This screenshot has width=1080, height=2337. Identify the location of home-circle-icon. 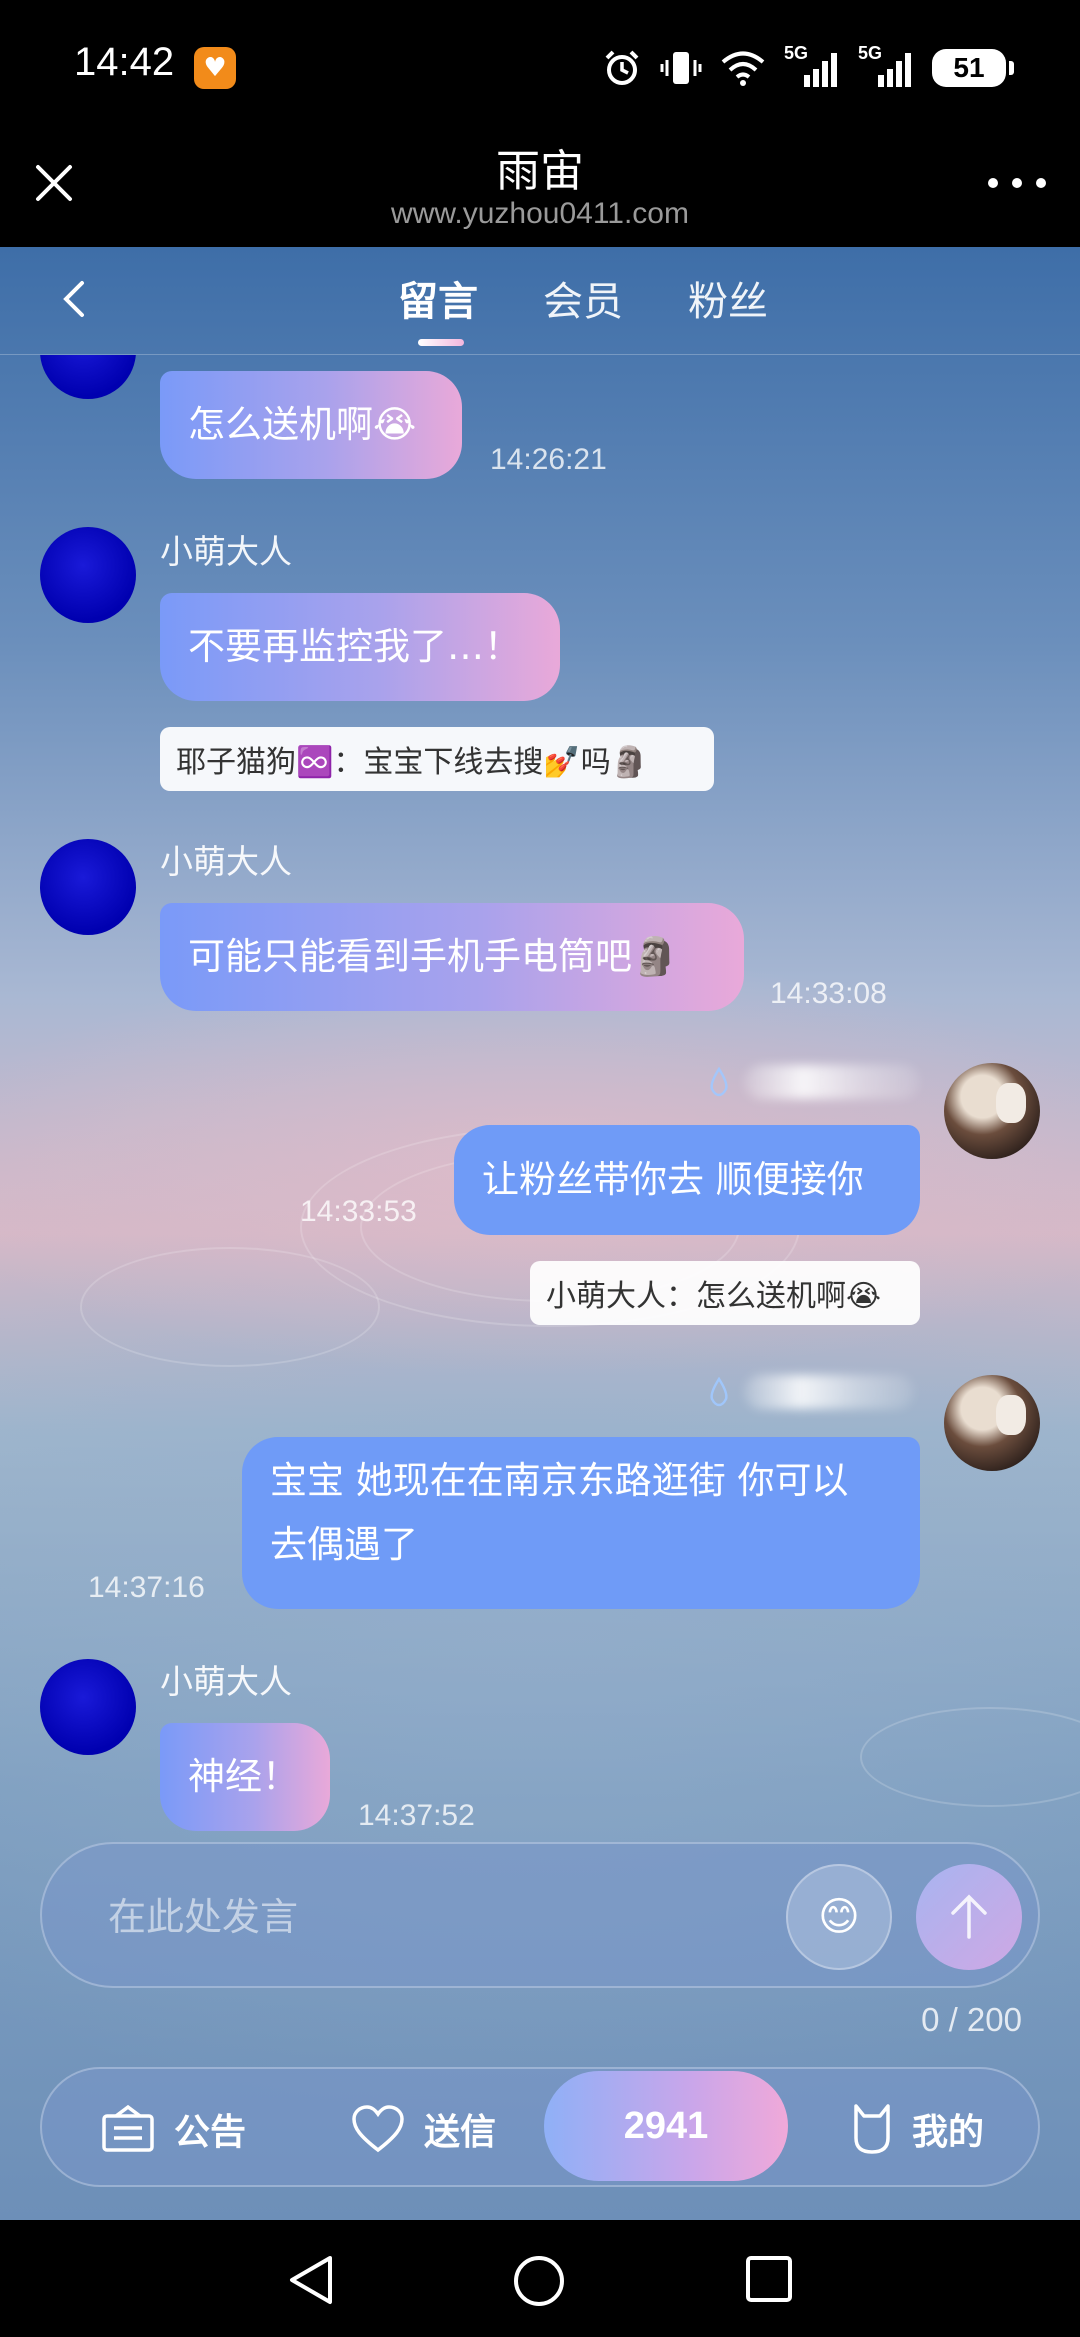
(539, 2281).